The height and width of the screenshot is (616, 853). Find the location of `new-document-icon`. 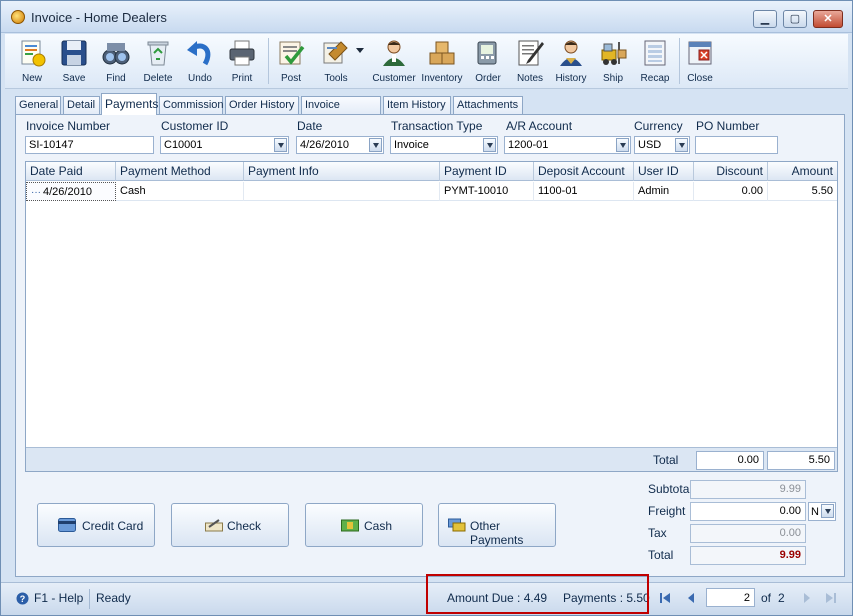

new-document-icon is located at coordinates (33, 53).